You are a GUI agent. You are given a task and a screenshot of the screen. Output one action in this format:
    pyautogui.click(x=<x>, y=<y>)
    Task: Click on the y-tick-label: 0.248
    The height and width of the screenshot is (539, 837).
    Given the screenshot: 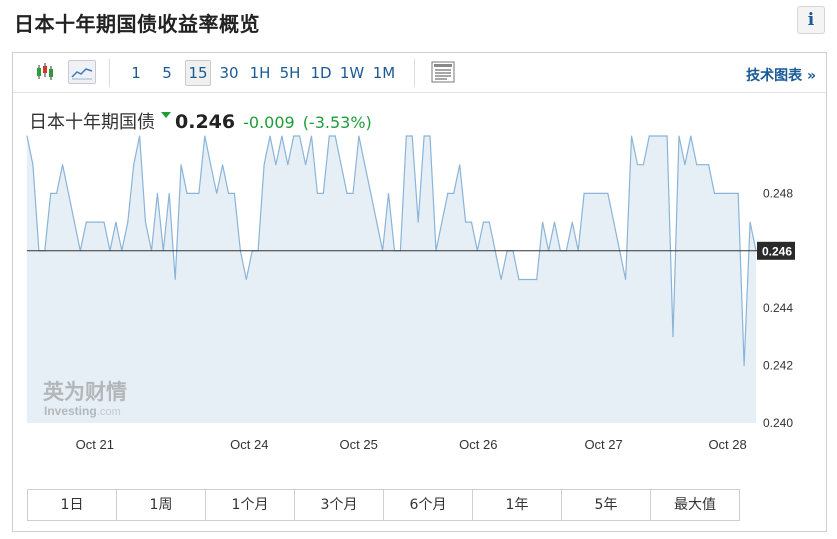 What is the action you would take?
    pyautogui.click(x=778, y=193)
    